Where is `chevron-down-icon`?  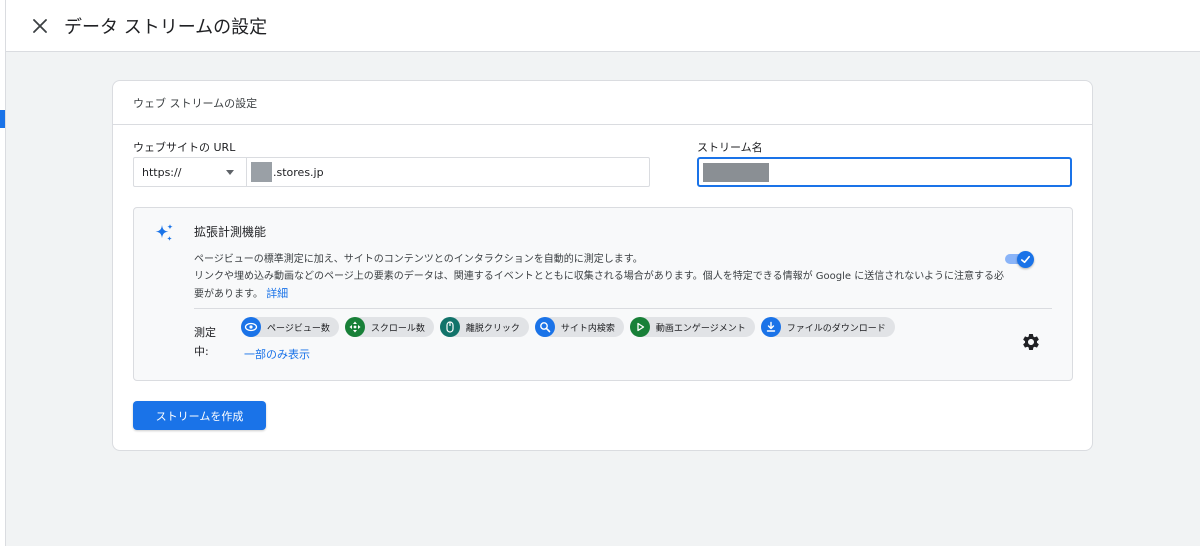
chevron-down-icon is located at coordinates (230, 172).